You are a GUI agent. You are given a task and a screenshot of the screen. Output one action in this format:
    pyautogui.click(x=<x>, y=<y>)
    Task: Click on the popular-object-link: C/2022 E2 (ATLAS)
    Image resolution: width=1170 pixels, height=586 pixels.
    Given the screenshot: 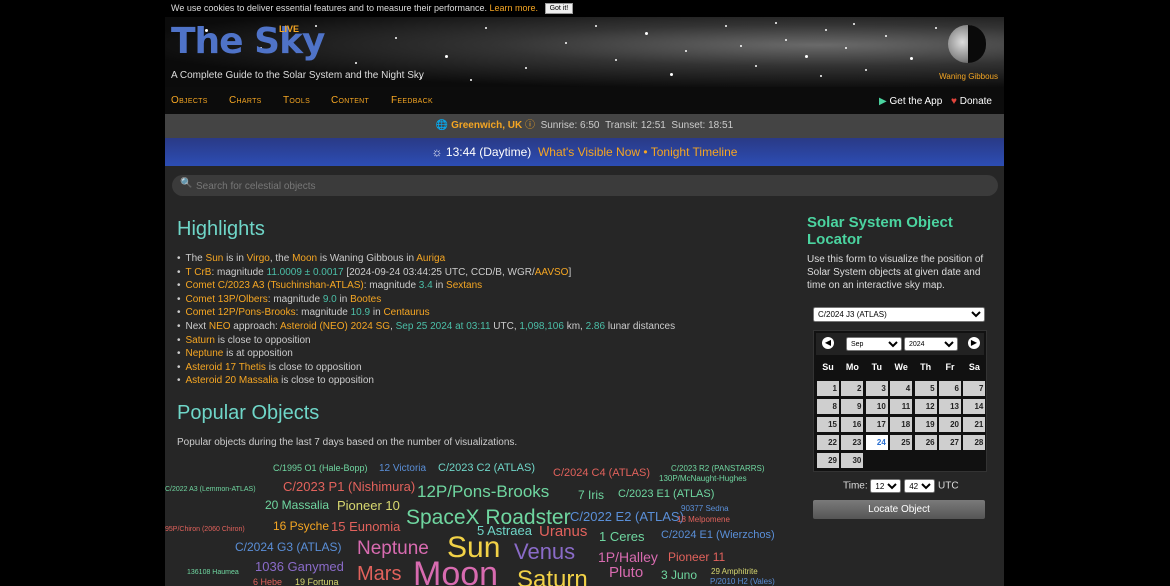 What is the action you would take?
    pyautogui.click(x=627, y=516)
    